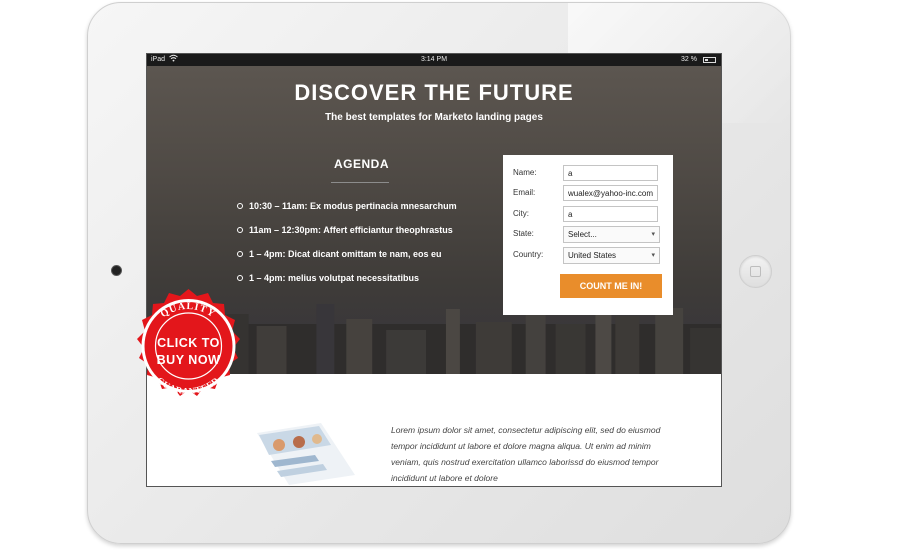 Image resolution: width=912 pixels, height=551 pixels. Describe the element at coordinates (347, 284) in the screenshot. I see `agenda-item: 1 – 4pm: melius volutpat necessitatibus` at that location.